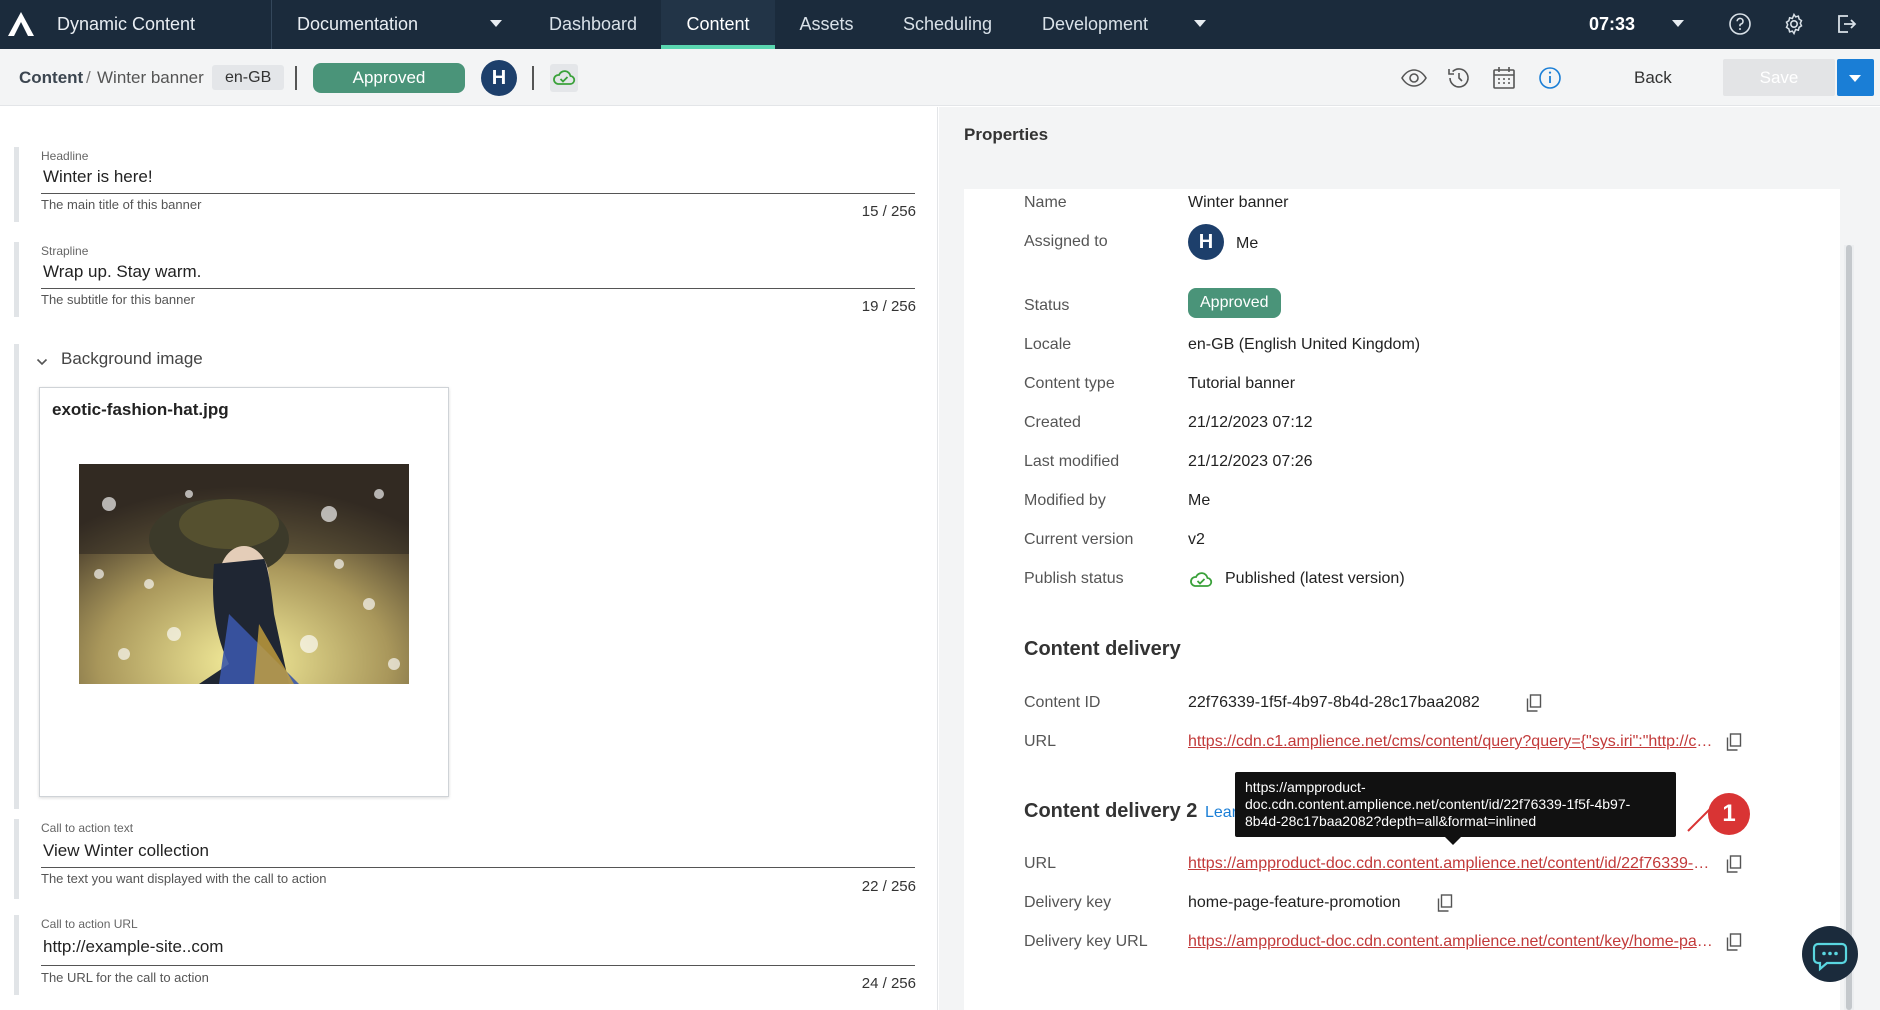  Describe the element at coordinates (888, 983) in the screenshot. I see `cta-url-char-count: 24 / 256` at that location.